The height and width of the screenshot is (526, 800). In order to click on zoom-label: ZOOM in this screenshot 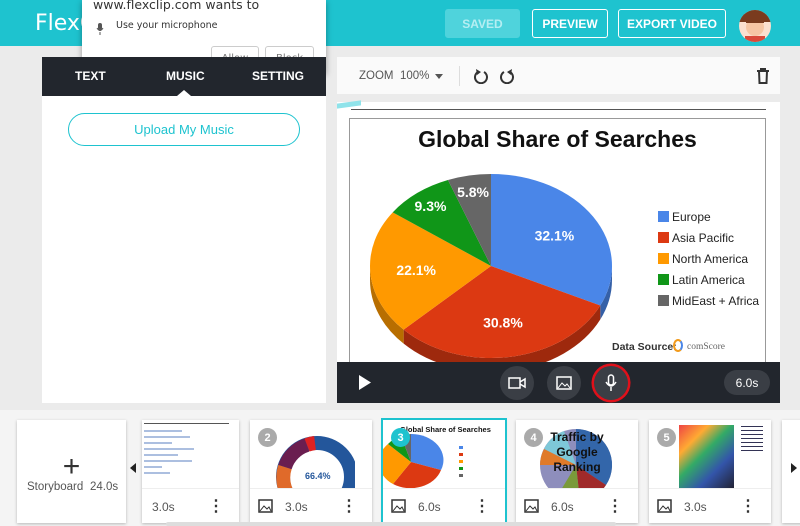, I will do `click(376, 76)`.